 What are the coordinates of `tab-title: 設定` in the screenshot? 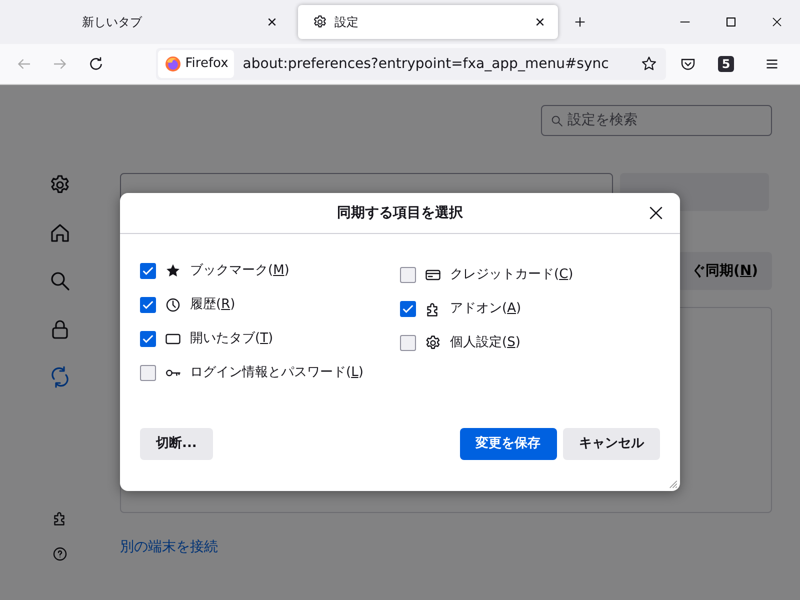 It's located at (347, 22).